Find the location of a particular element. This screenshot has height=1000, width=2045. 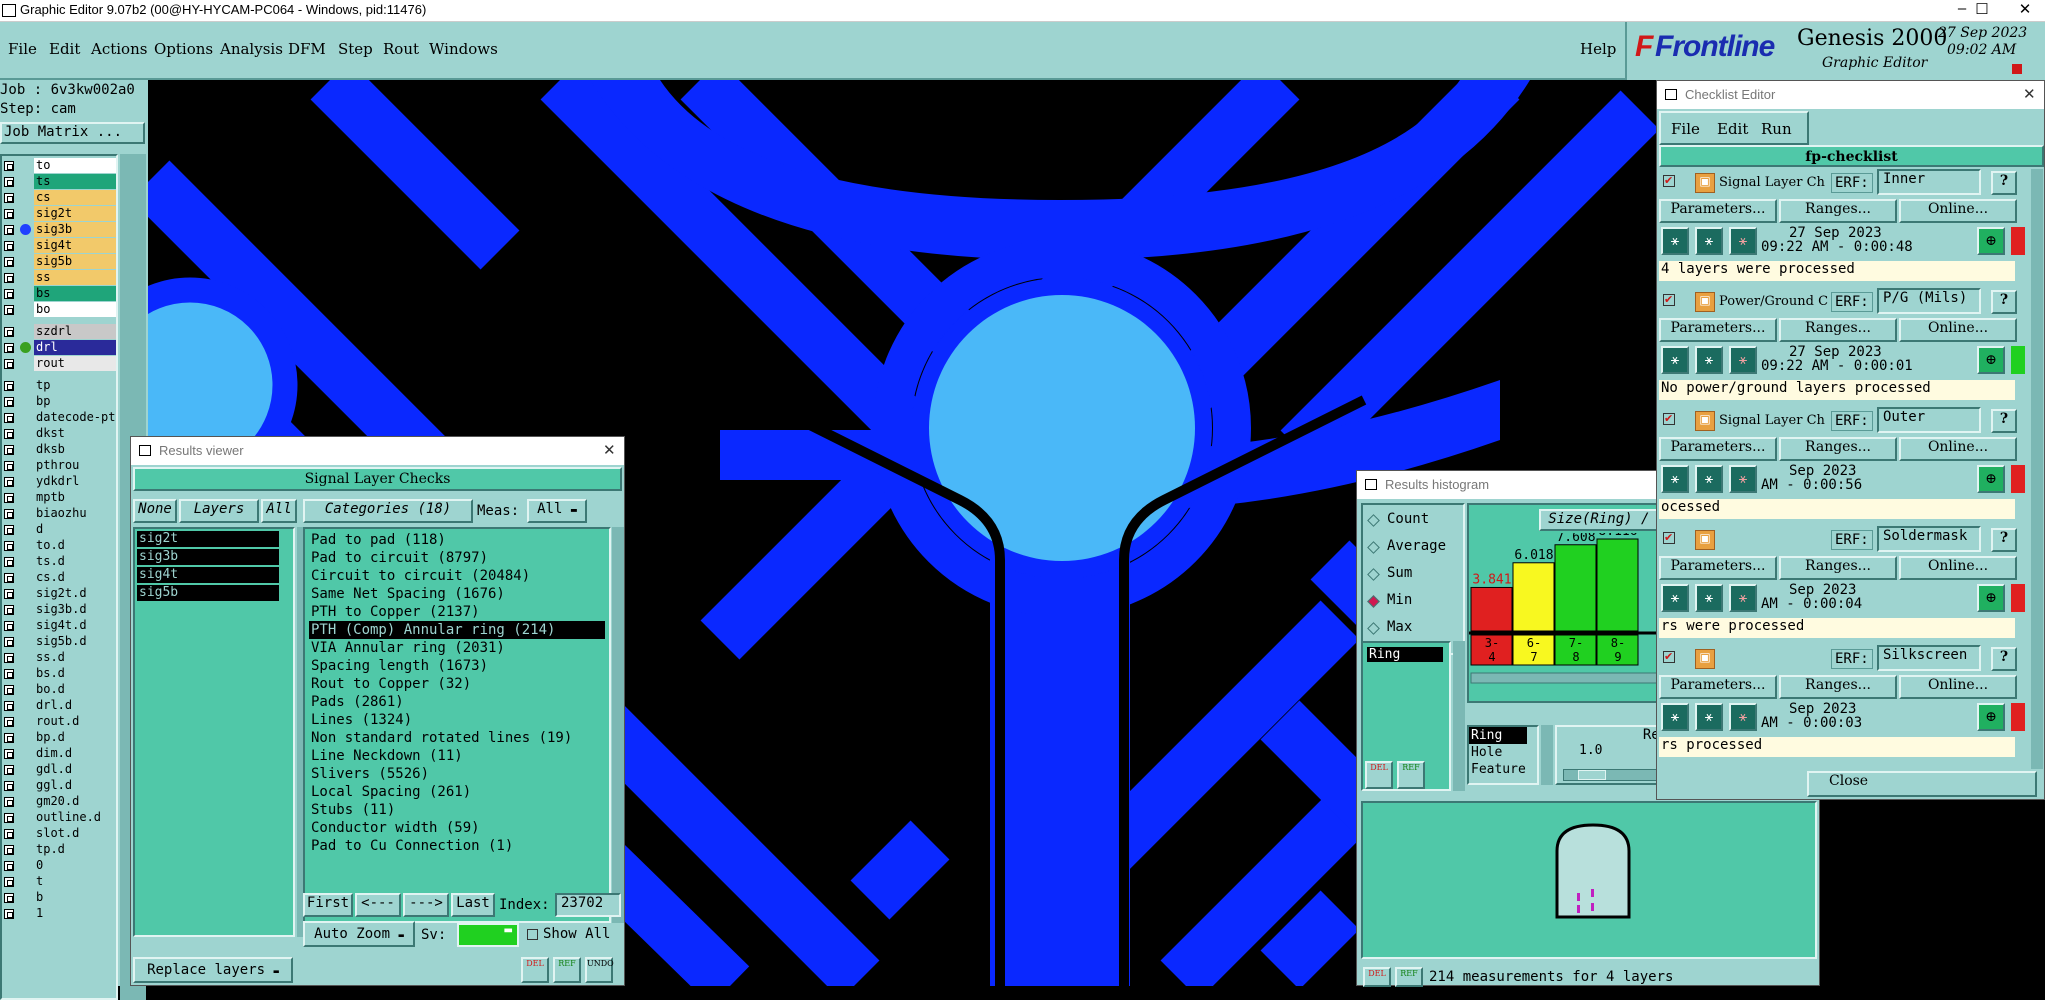

erf-field: Outer is located at coordinates (1929, 420).